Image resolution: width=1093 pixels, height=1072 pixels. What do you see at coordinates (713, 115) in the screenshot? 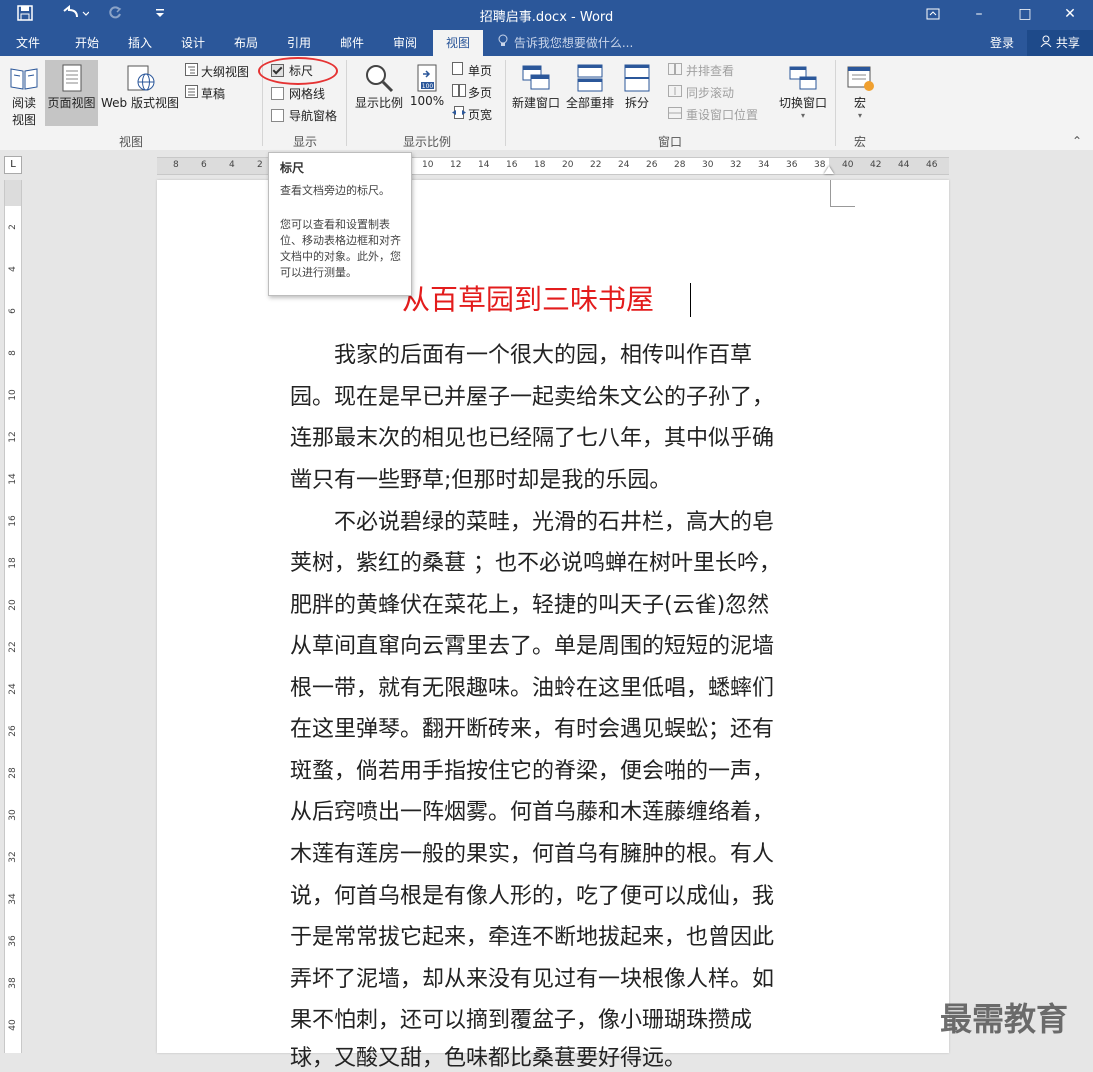
I see `reset-window-position-button: 重设窗口位置` at bounding box center [713, 115].